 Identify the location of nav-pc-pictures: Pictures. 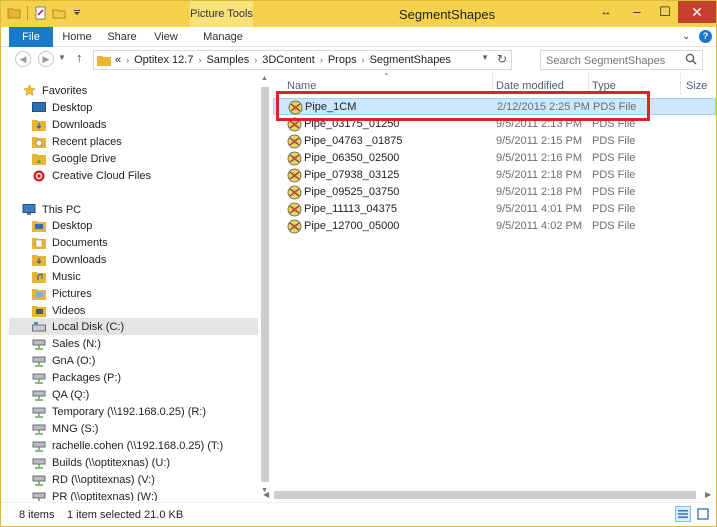
(61, 293).